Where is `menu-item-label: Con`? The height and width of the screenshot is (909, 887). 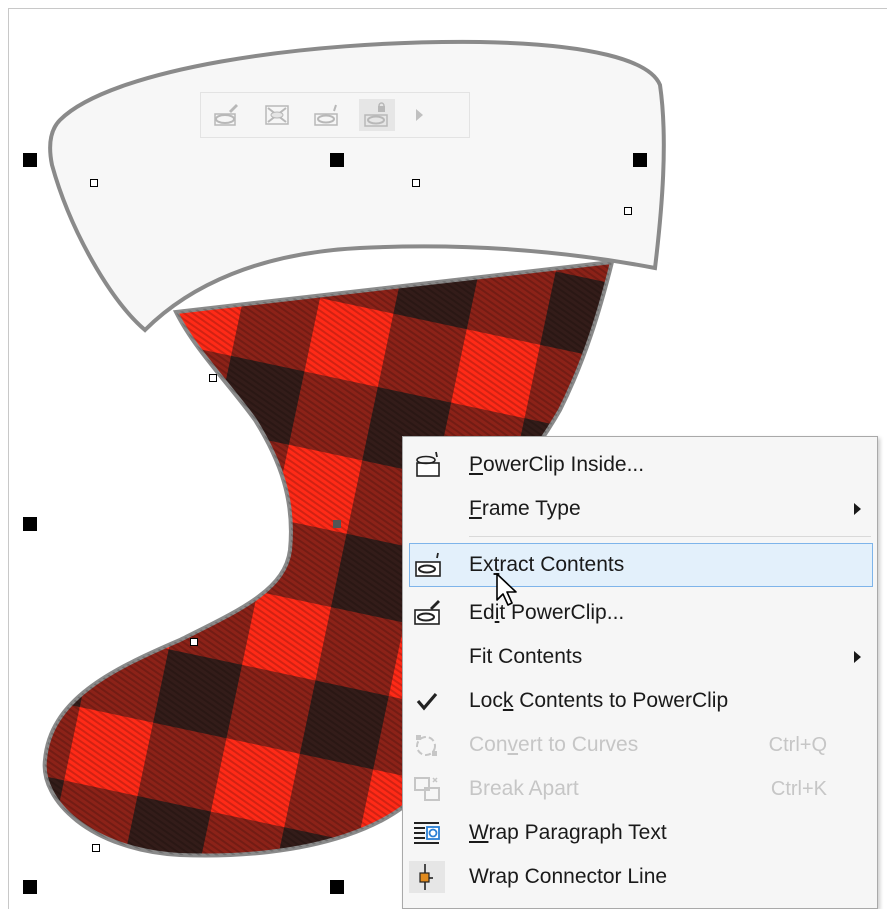
menu-item-label: Con is located at coordinates (488, 744).